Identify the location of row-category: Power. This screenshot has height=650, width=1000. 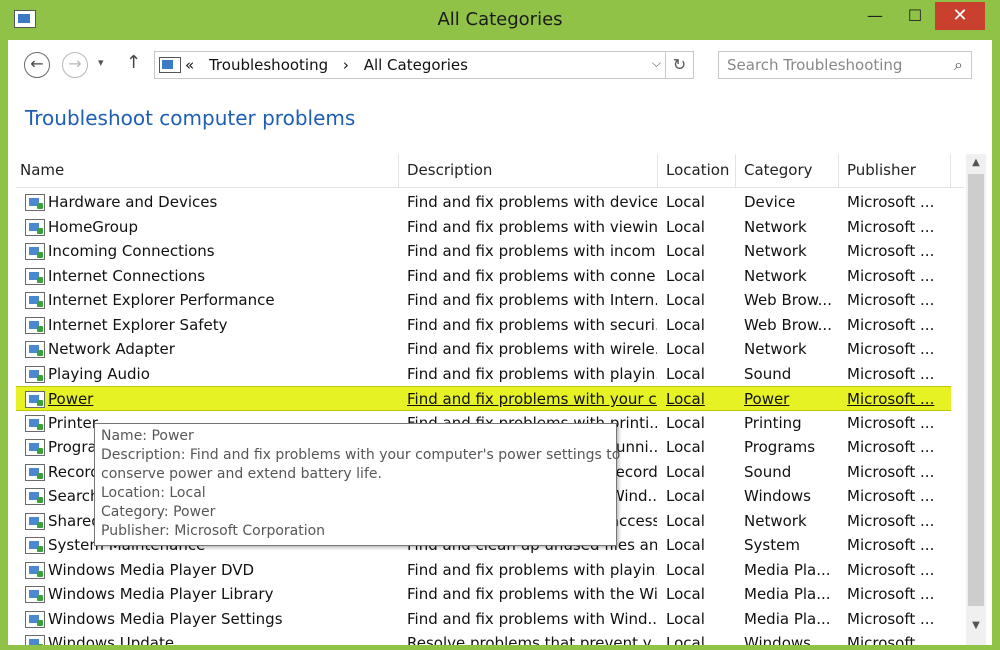
(791, 400).